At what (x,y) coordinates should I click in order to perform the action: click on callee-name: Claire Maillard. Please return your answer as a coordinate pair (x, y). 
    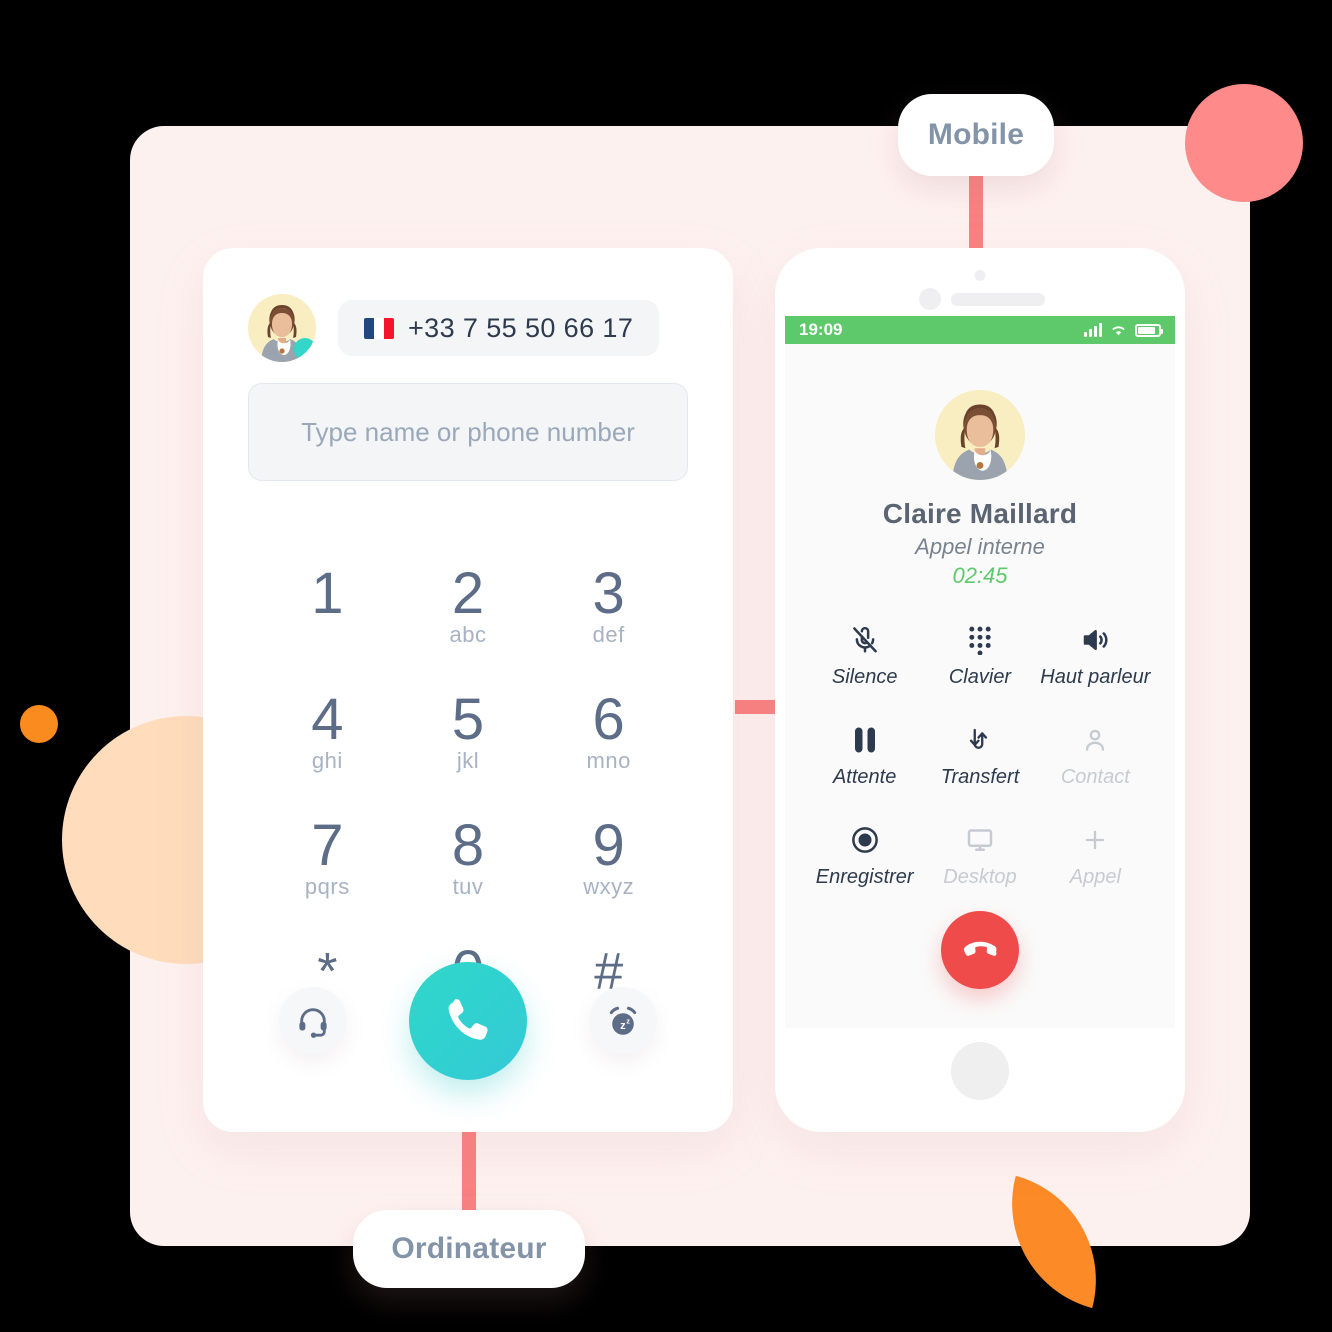
    Looking at the image, I should click on (980, 513).